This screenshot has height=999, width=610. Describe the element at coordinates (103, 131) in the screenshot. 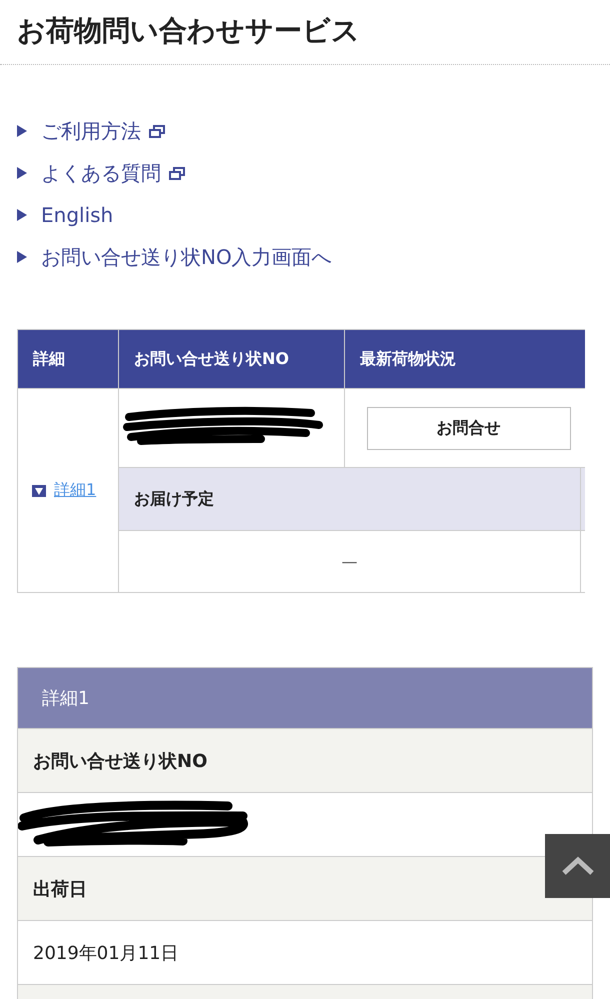

I see `nav-link: ご利用方法` at that location.